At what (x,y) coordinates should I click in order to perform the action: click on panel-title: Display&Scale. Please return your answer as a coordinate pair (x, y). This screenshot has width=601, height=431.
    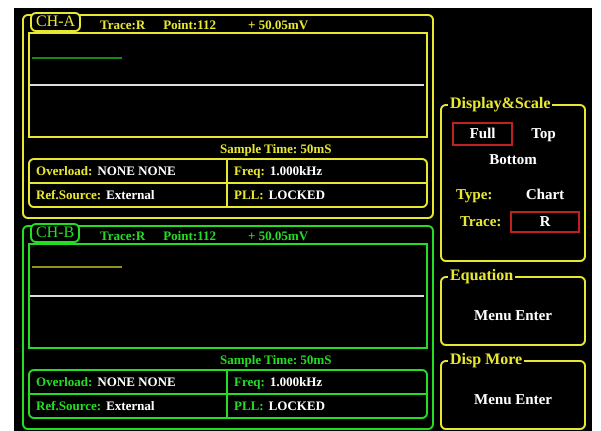
    Looking at the image, I should click on (500, 104).